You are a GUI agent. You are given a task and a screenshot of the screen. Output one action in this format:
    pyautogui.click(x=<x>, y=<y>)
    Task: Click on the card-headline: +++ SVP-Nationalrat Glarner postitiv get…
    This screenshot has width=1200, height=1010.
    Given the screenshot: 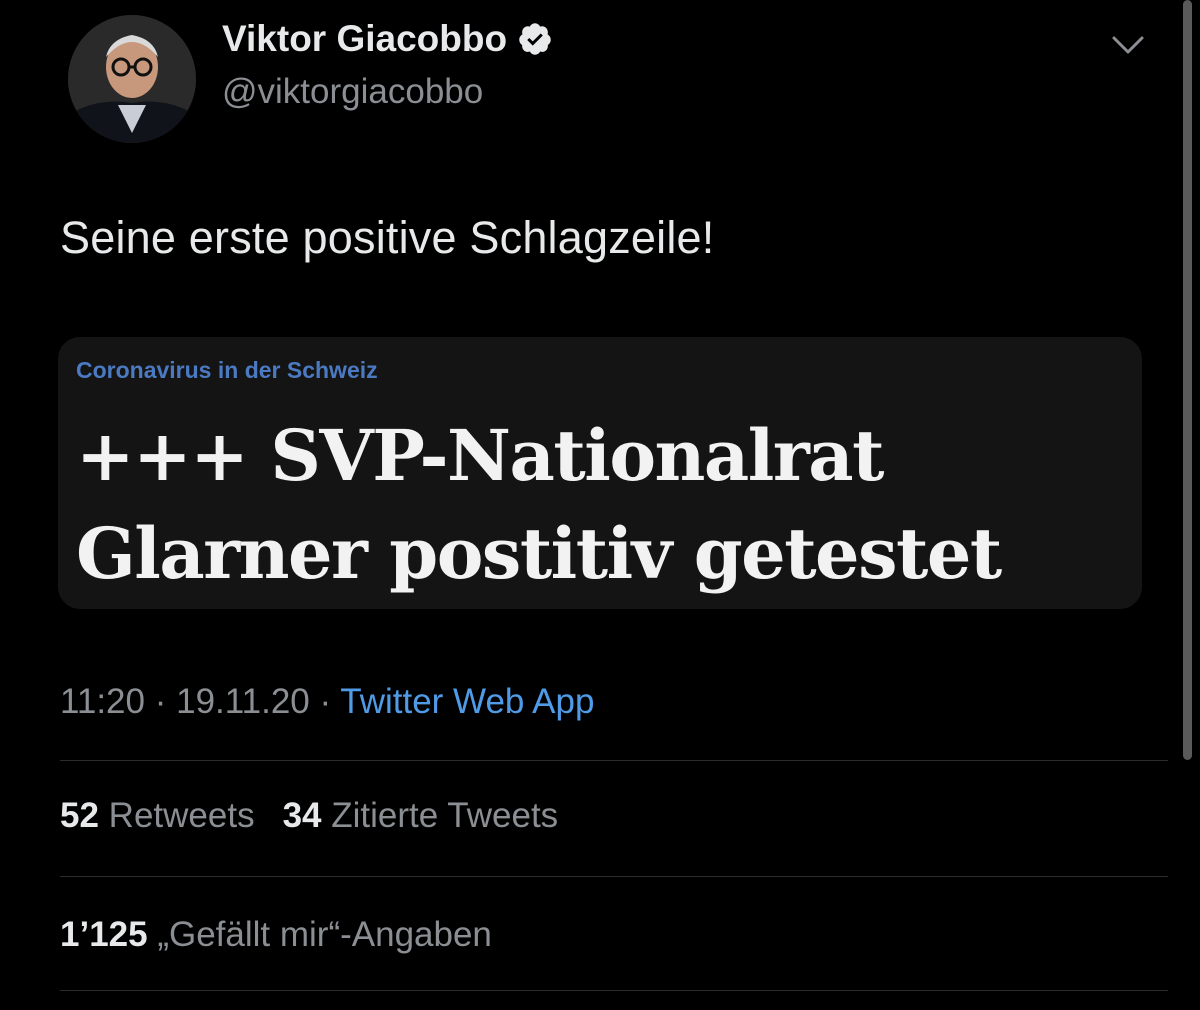 What is the action you would take?
    pyautogui.click(x=539, y=504)
    